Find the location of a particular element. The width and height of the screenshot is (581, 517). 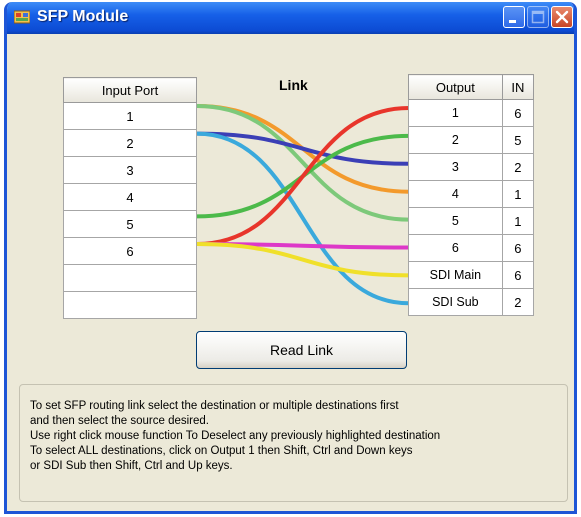

input-port-row: 3 is located at coordinates (130, 170).